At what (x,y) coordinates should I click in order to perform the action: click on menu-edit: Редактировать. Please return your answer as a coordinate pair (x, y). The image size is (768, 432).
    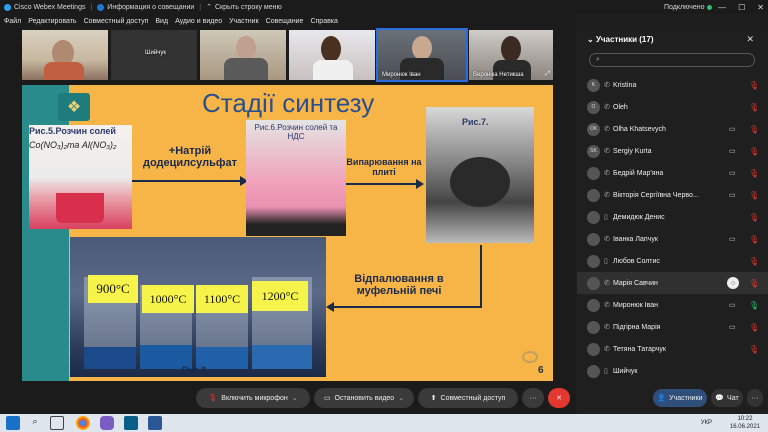
    Looking at the image, I should click on (52, 21).